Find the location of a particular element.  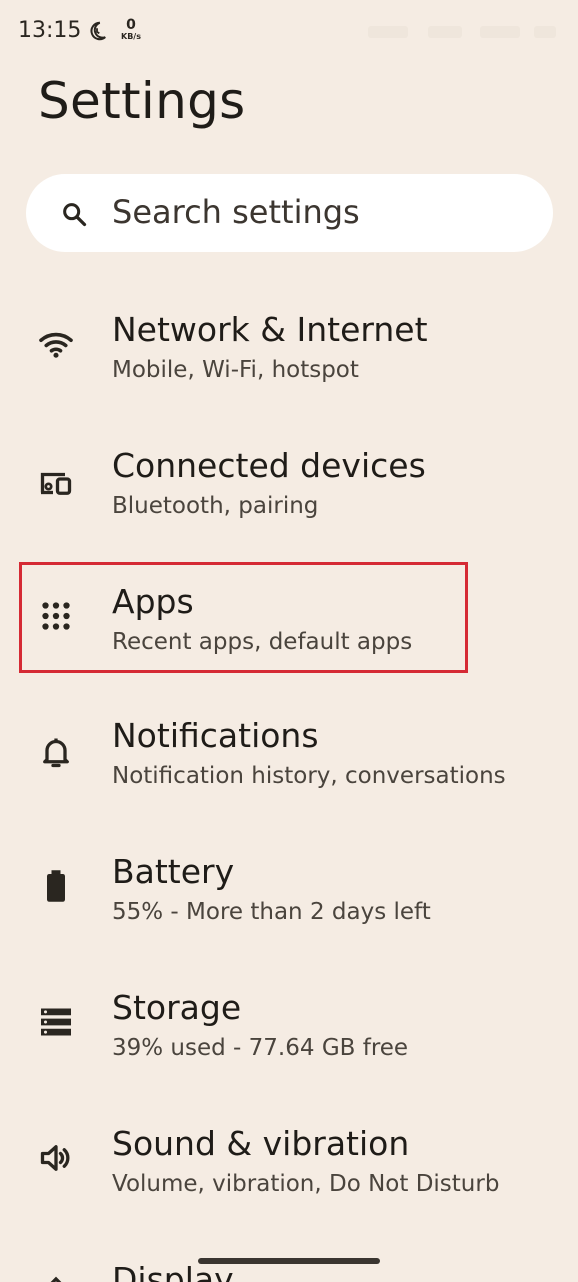

search-icon is located at coordinates (75, 215).